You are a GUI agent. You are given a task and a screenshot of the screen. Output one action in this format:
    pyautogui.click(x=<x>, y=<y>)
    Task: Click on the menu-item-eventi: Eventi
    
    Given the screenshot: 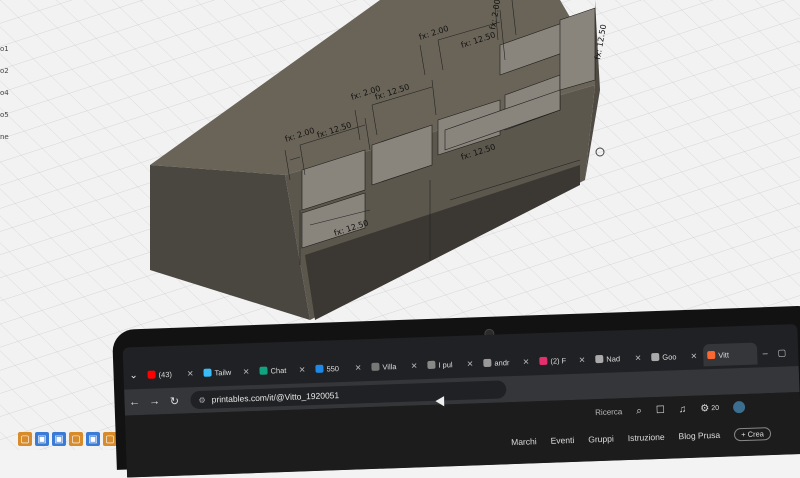 What is the action you would take?
    pyautogui.click(x=562, y=440)
    